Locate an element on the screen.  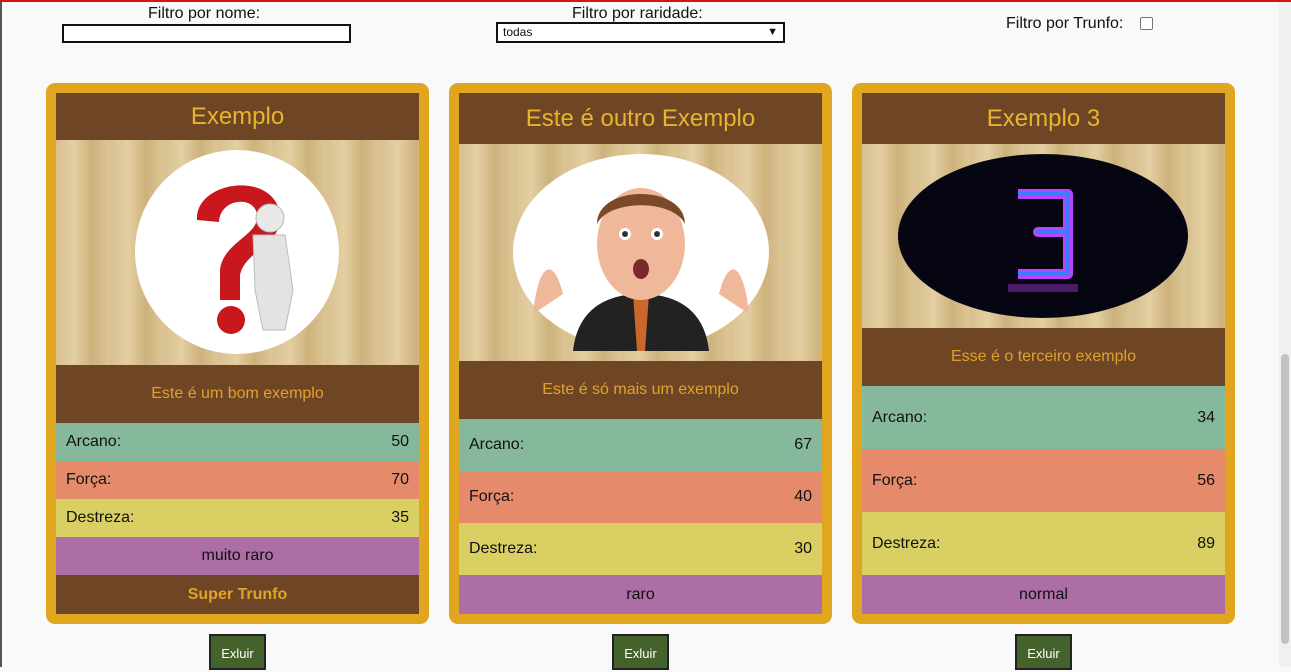
forca-value: 40 is located at coordinates (803, 496).